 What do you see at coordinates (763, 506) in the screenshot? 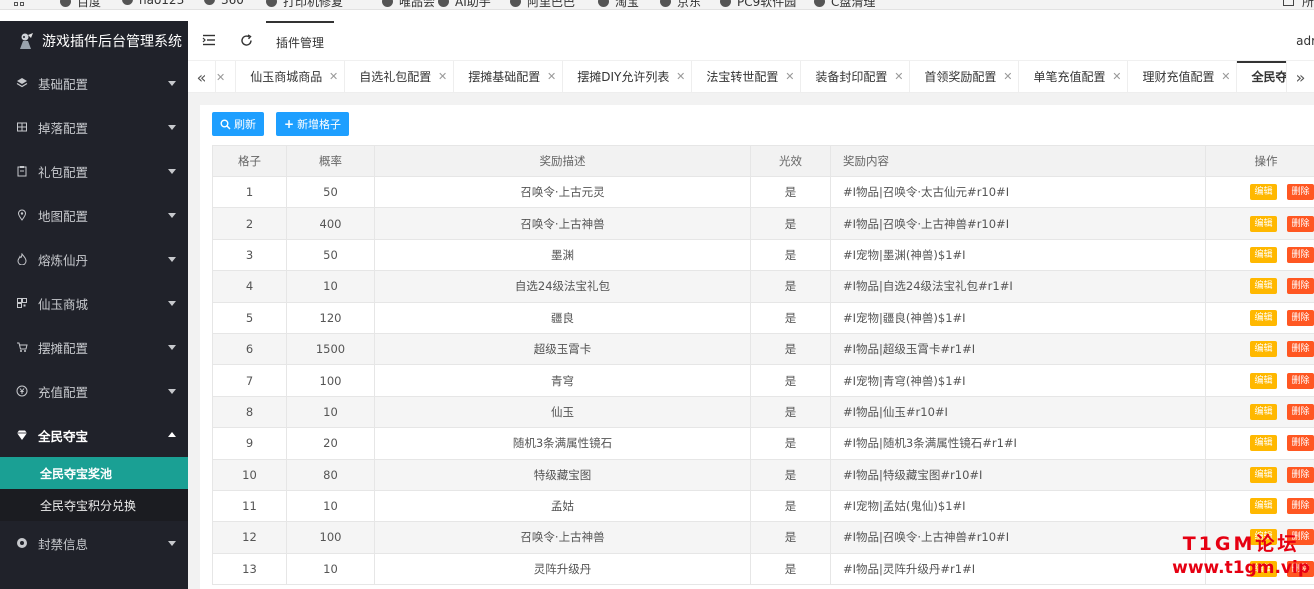
I see `table-row: 11 10 孟姑是 #I宠物|孟姑(鬼仙)$1#I 编辑 删除` at bounding box center [763, 506].